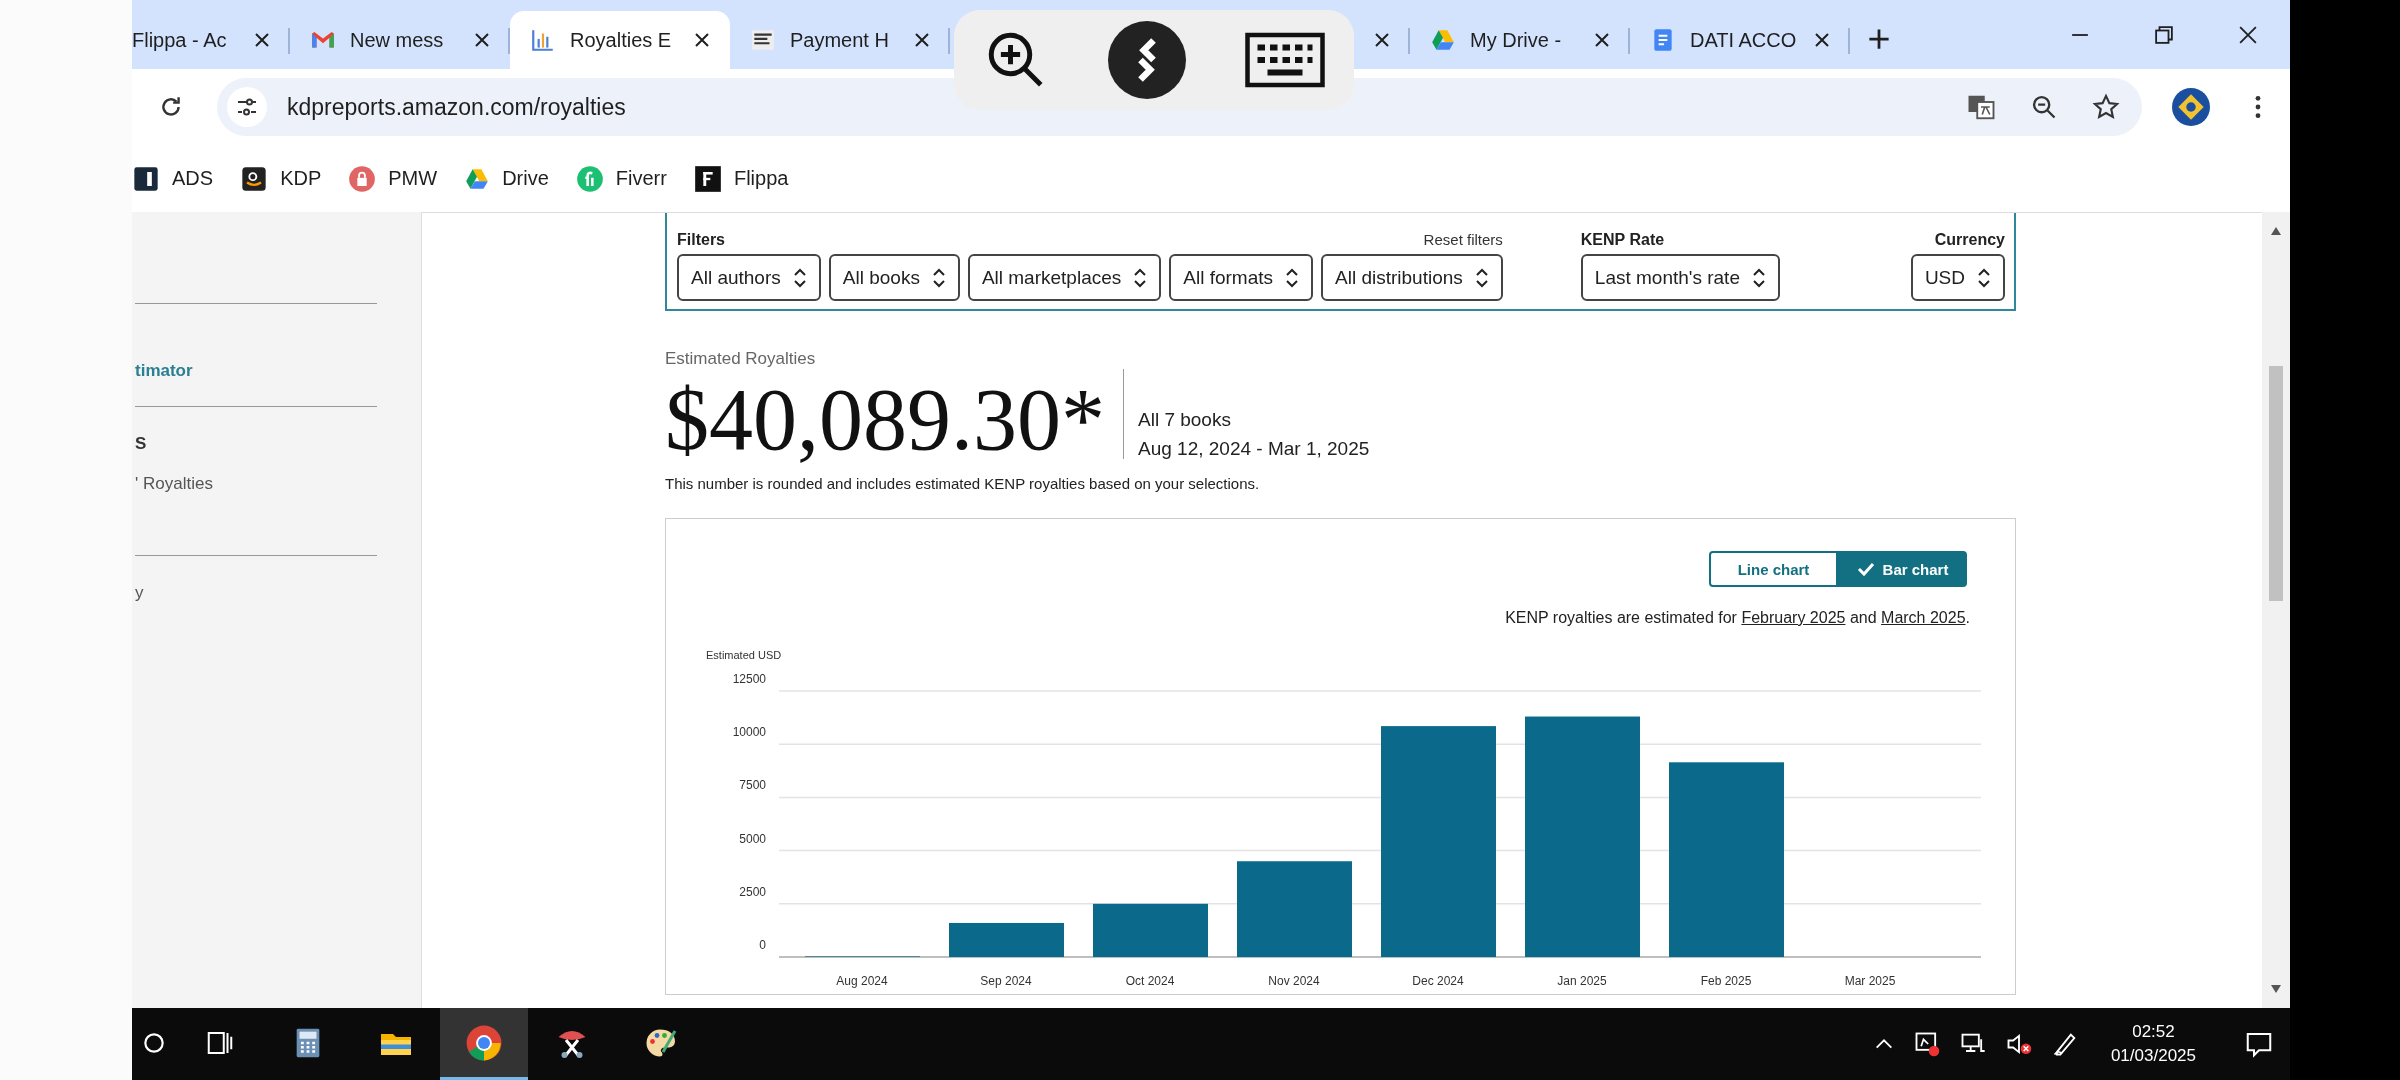  What do you see at coordinates (506, 178) in the screenshot?
I see `bookmark: Drive` at bounding box center [506, 178].